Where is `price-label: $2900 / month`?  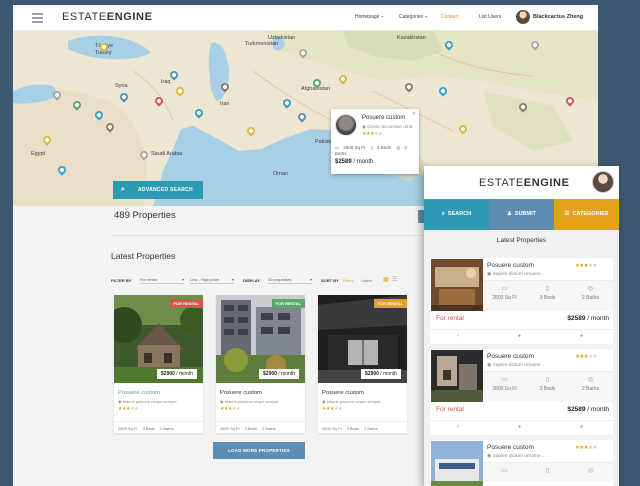 price-label: $2900 / month is located at coordinates (177, 374).